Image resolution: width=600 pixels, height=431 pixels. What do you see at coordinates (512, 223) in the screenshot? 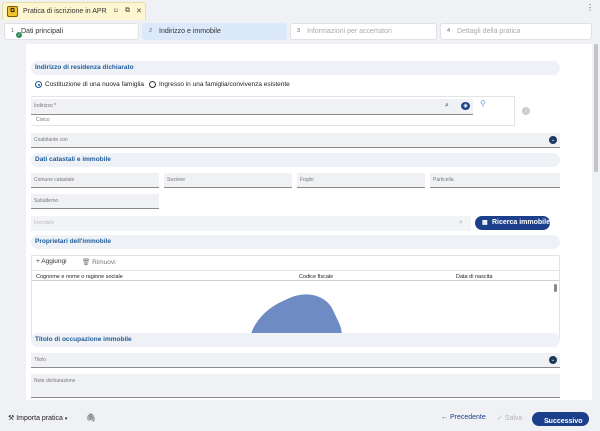
I see `ricerca-immobile-button: ▦ Ricerca immobile` at bounding box center [512, 223].